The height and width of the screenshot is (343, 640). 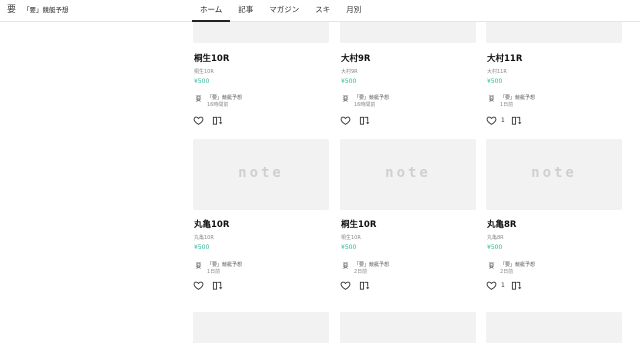 I want to click on article-subtitle: 大村9R, so click(x=349, y=72).